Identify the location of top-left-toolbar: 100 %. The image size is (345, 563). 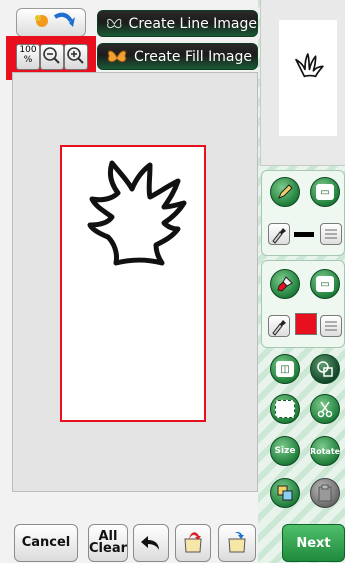
(48, 40).